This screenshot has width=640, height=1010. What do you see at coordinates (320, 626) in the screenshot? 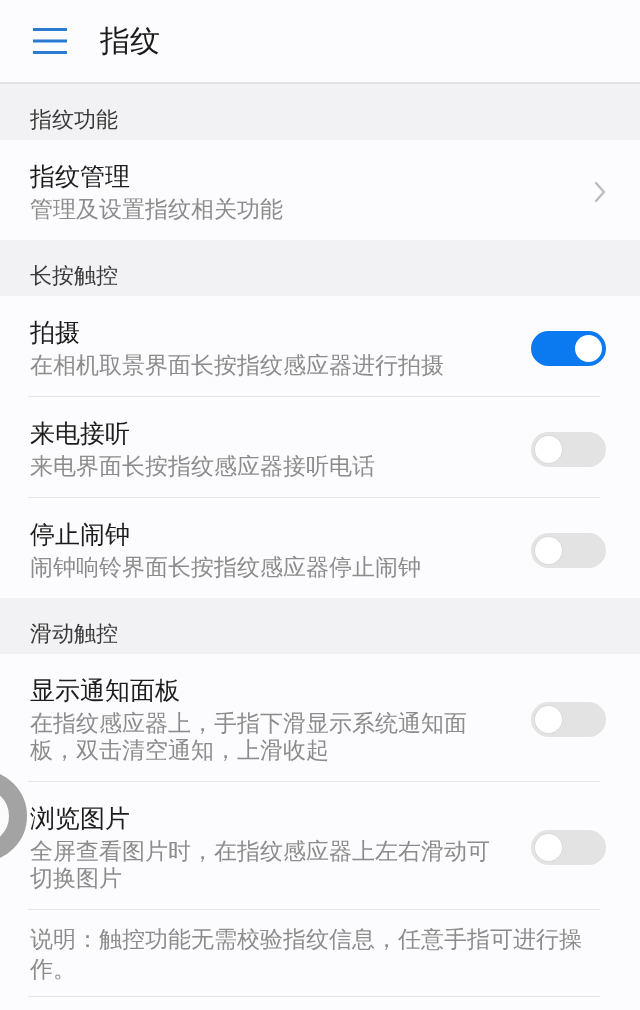
I see `section-header: 滑动触控` at bounding box center [320, 626].